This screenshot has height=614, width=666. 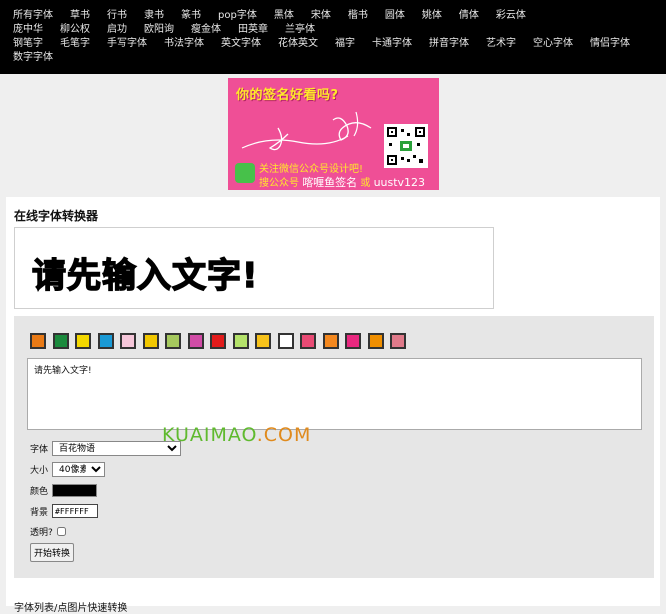 What do you see at coordinates (358, 16) in the screenshot?
I see `nav-link: 楷书` at bounding box center [358, 16].